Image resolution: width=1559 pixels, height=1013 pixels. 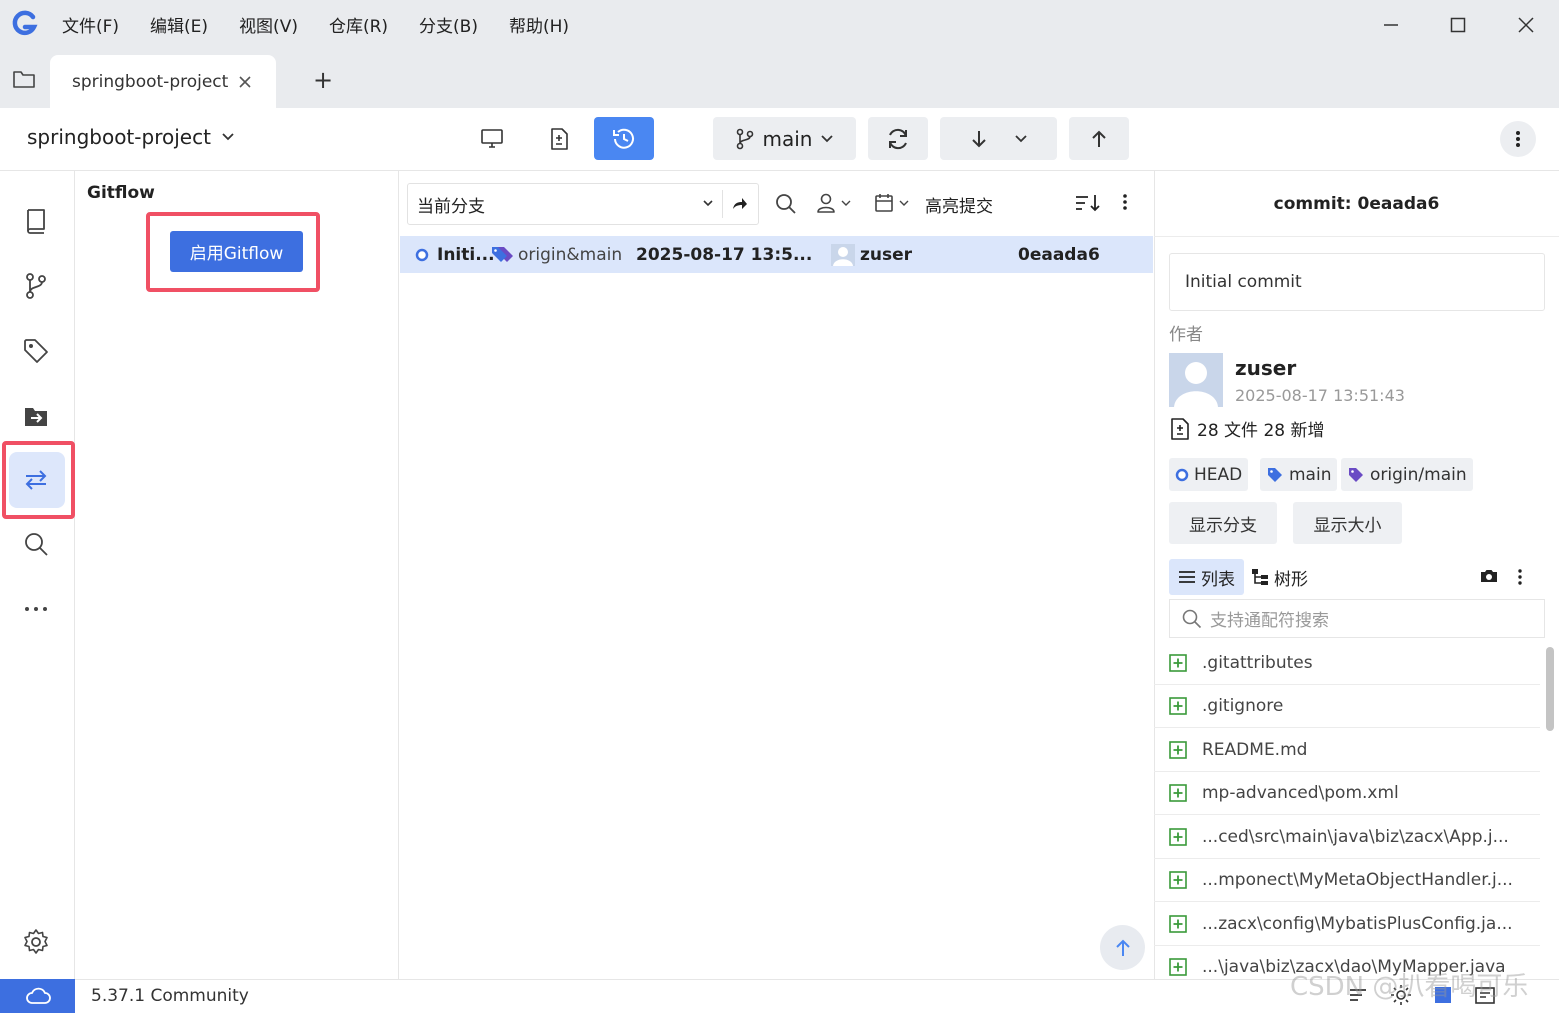 I want to click on commit-detail-message: Initial commit, so click(x=1357, y=282).